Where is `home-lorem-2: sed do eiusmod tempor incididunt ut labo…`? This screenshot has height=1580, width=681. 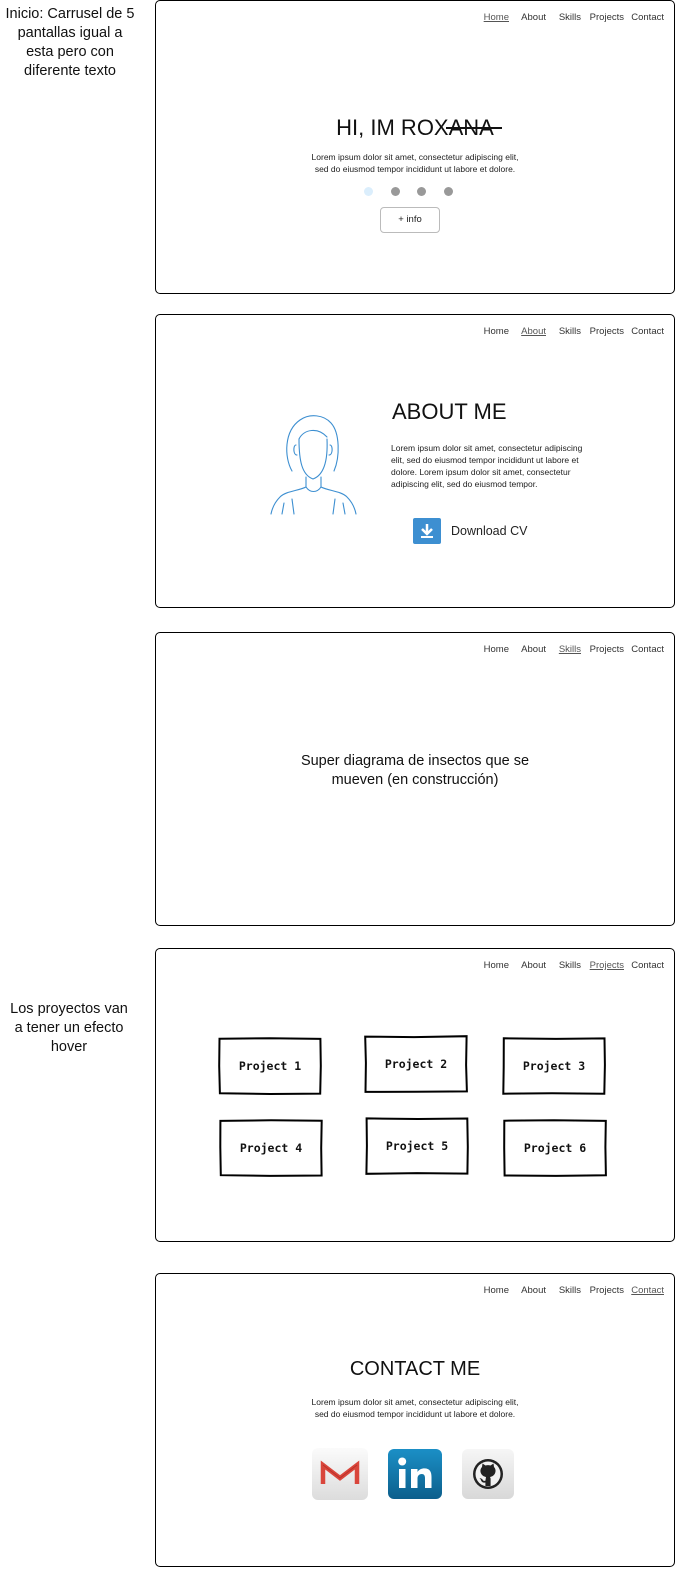 home-lorem-2: sed do eiusmod tempor incididunt ut labo… is located at coordinates (415, 169).